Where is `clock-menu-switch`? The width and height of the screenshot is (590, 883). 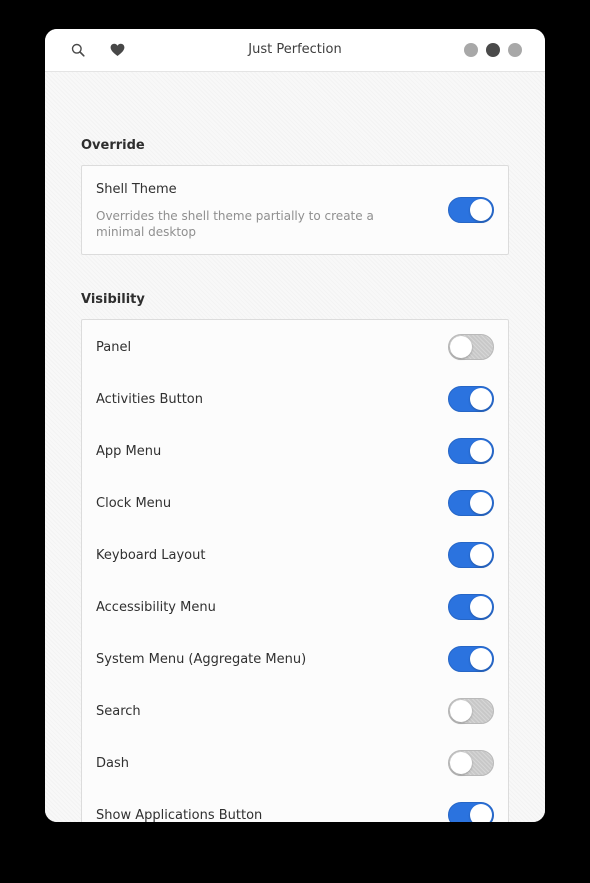 clock-menu-switch is located at coordinates (471, 503).